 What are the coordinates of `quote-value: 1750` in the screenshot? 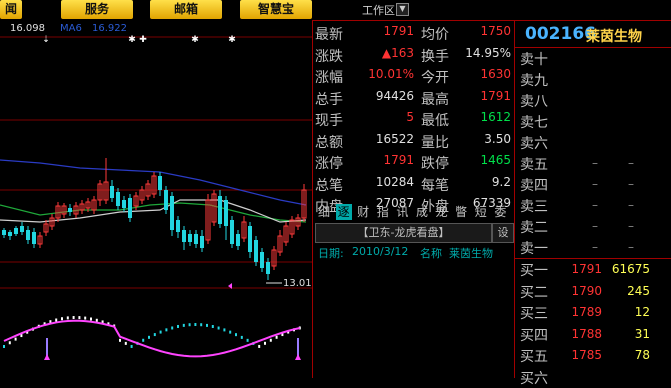 It's located at (495, 31).